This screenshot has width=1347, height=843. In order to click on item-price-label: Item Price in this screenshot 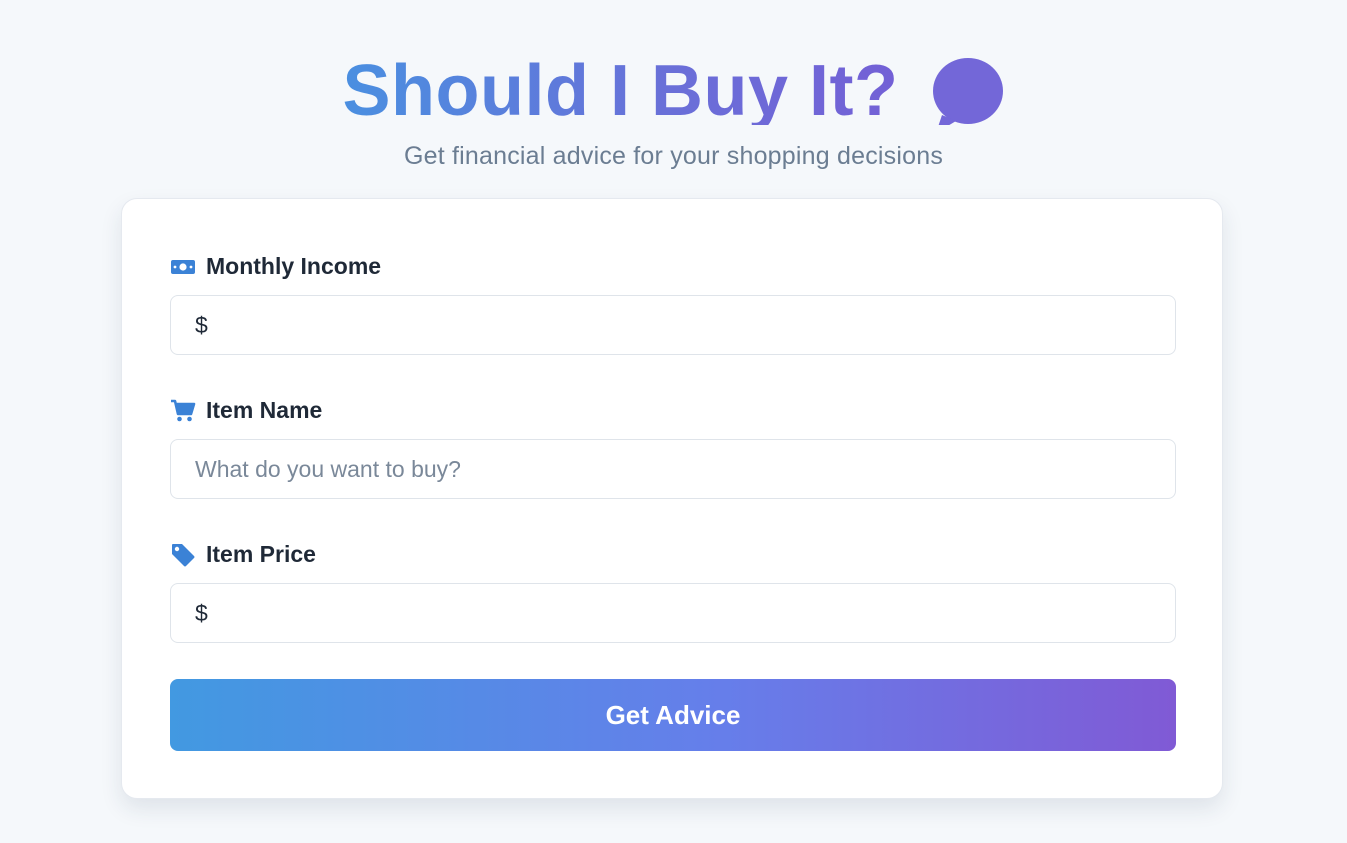, I will do `click(243, 554)`.